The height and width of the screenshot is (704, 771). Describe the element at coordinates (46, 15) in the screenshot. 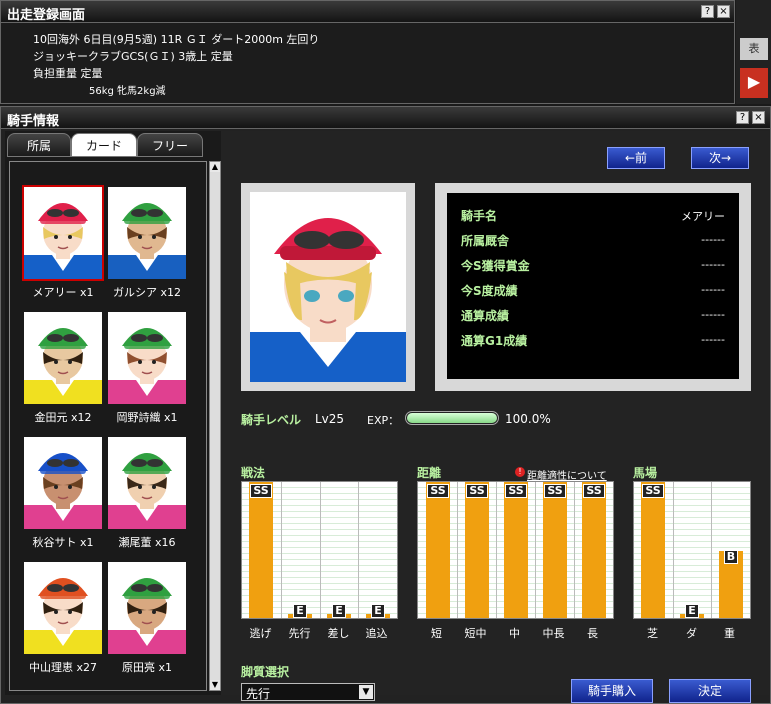

I see `window-title: 出走登録画面` at that location.